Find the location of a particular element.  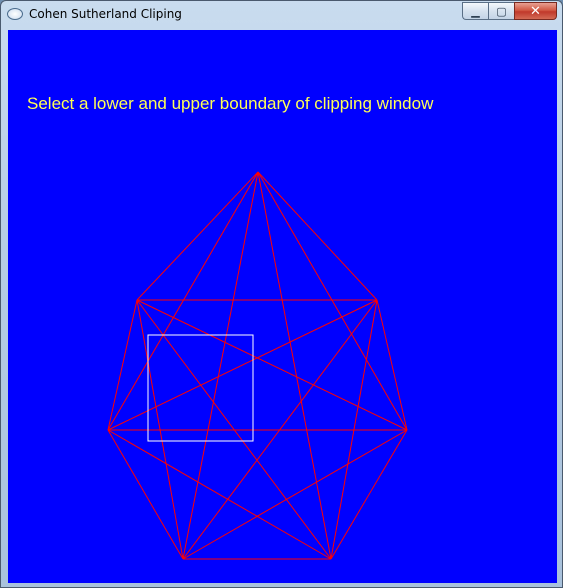

close-icon: ✕ is located at coordinates (535, 11).